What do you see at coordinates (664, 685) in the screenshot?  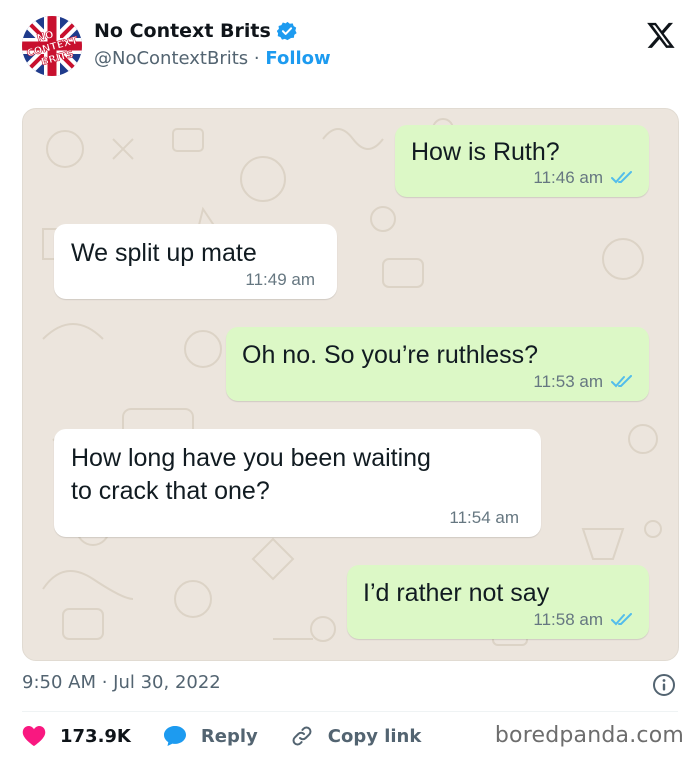 I see `info-icon` at bounding box center [664, 685].